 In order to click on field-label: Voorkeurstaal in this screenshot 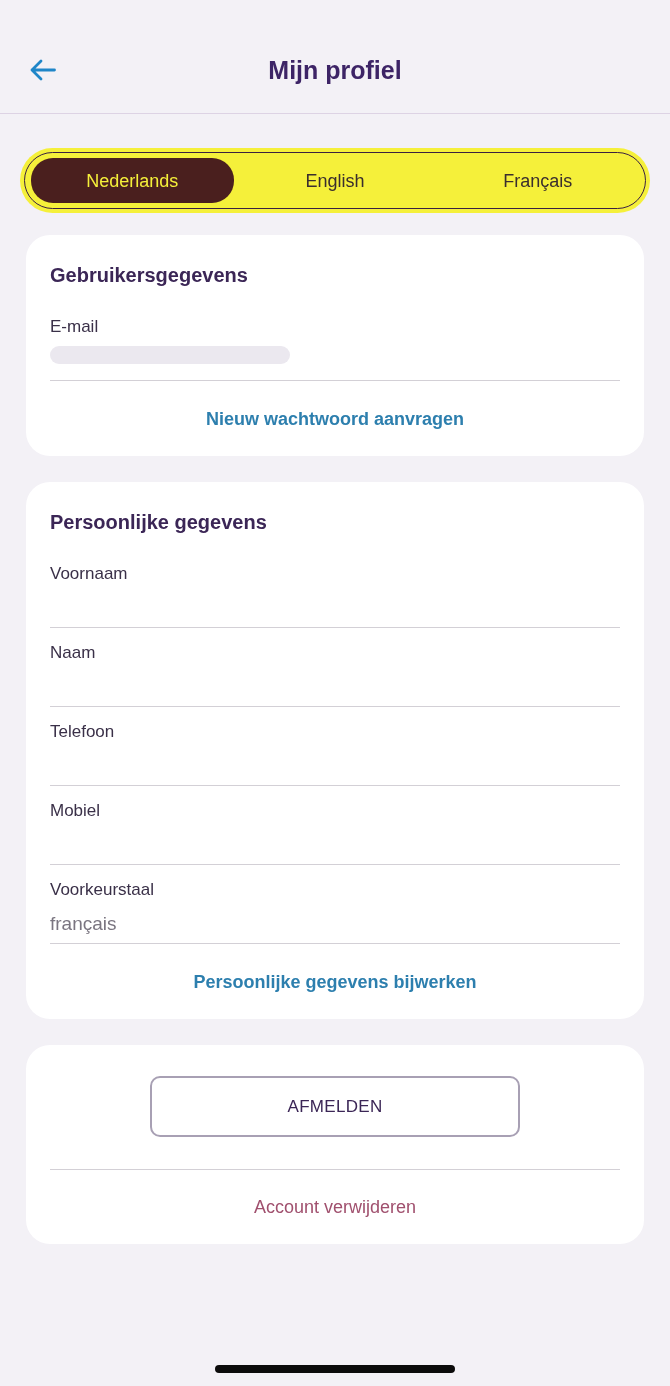, I will do `click(102, 890)`.